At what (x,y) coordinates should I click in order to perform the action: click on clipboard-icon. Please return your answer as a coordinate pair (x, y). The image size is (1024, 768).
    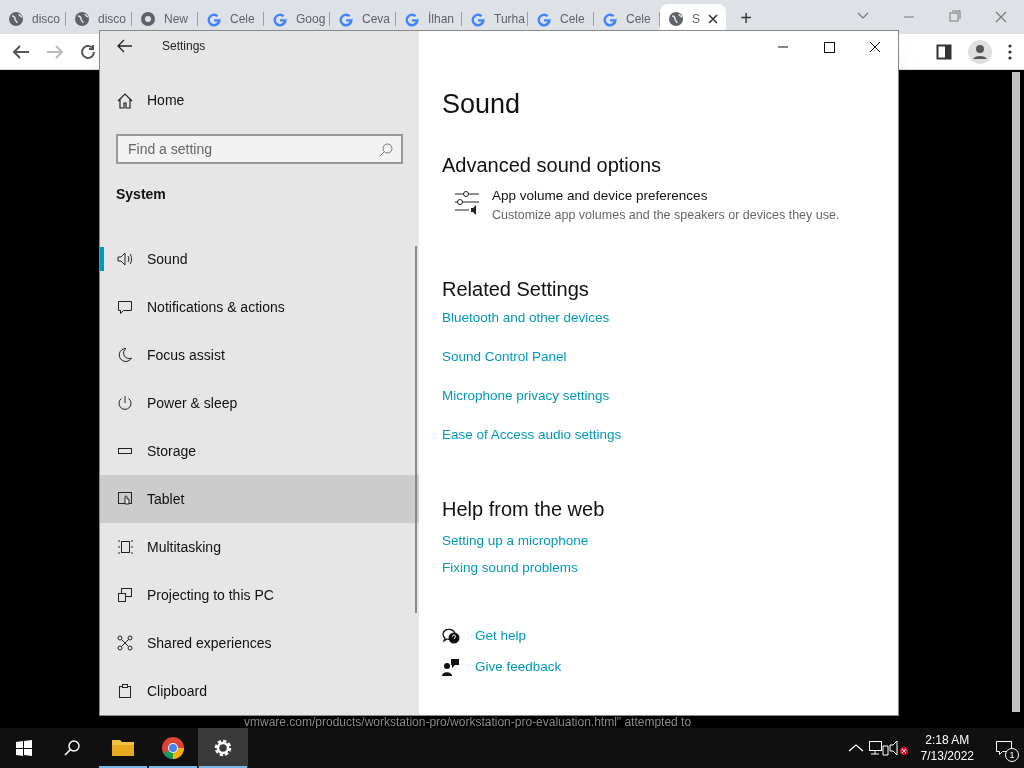
    Looking at the image, I should click on (125, 691).